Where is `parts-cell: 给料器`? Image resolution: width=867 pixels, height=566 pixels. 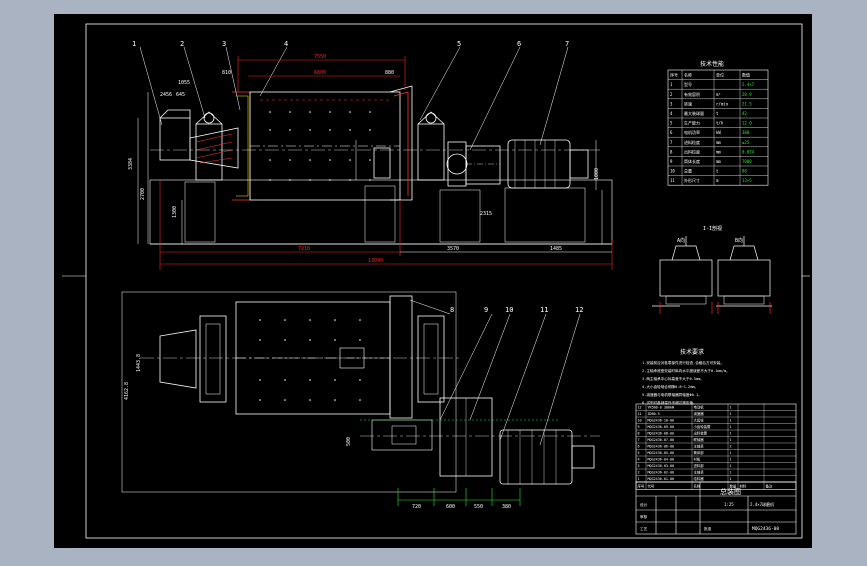
parts-cell: 给料器 is located at coordinates (699, 478).